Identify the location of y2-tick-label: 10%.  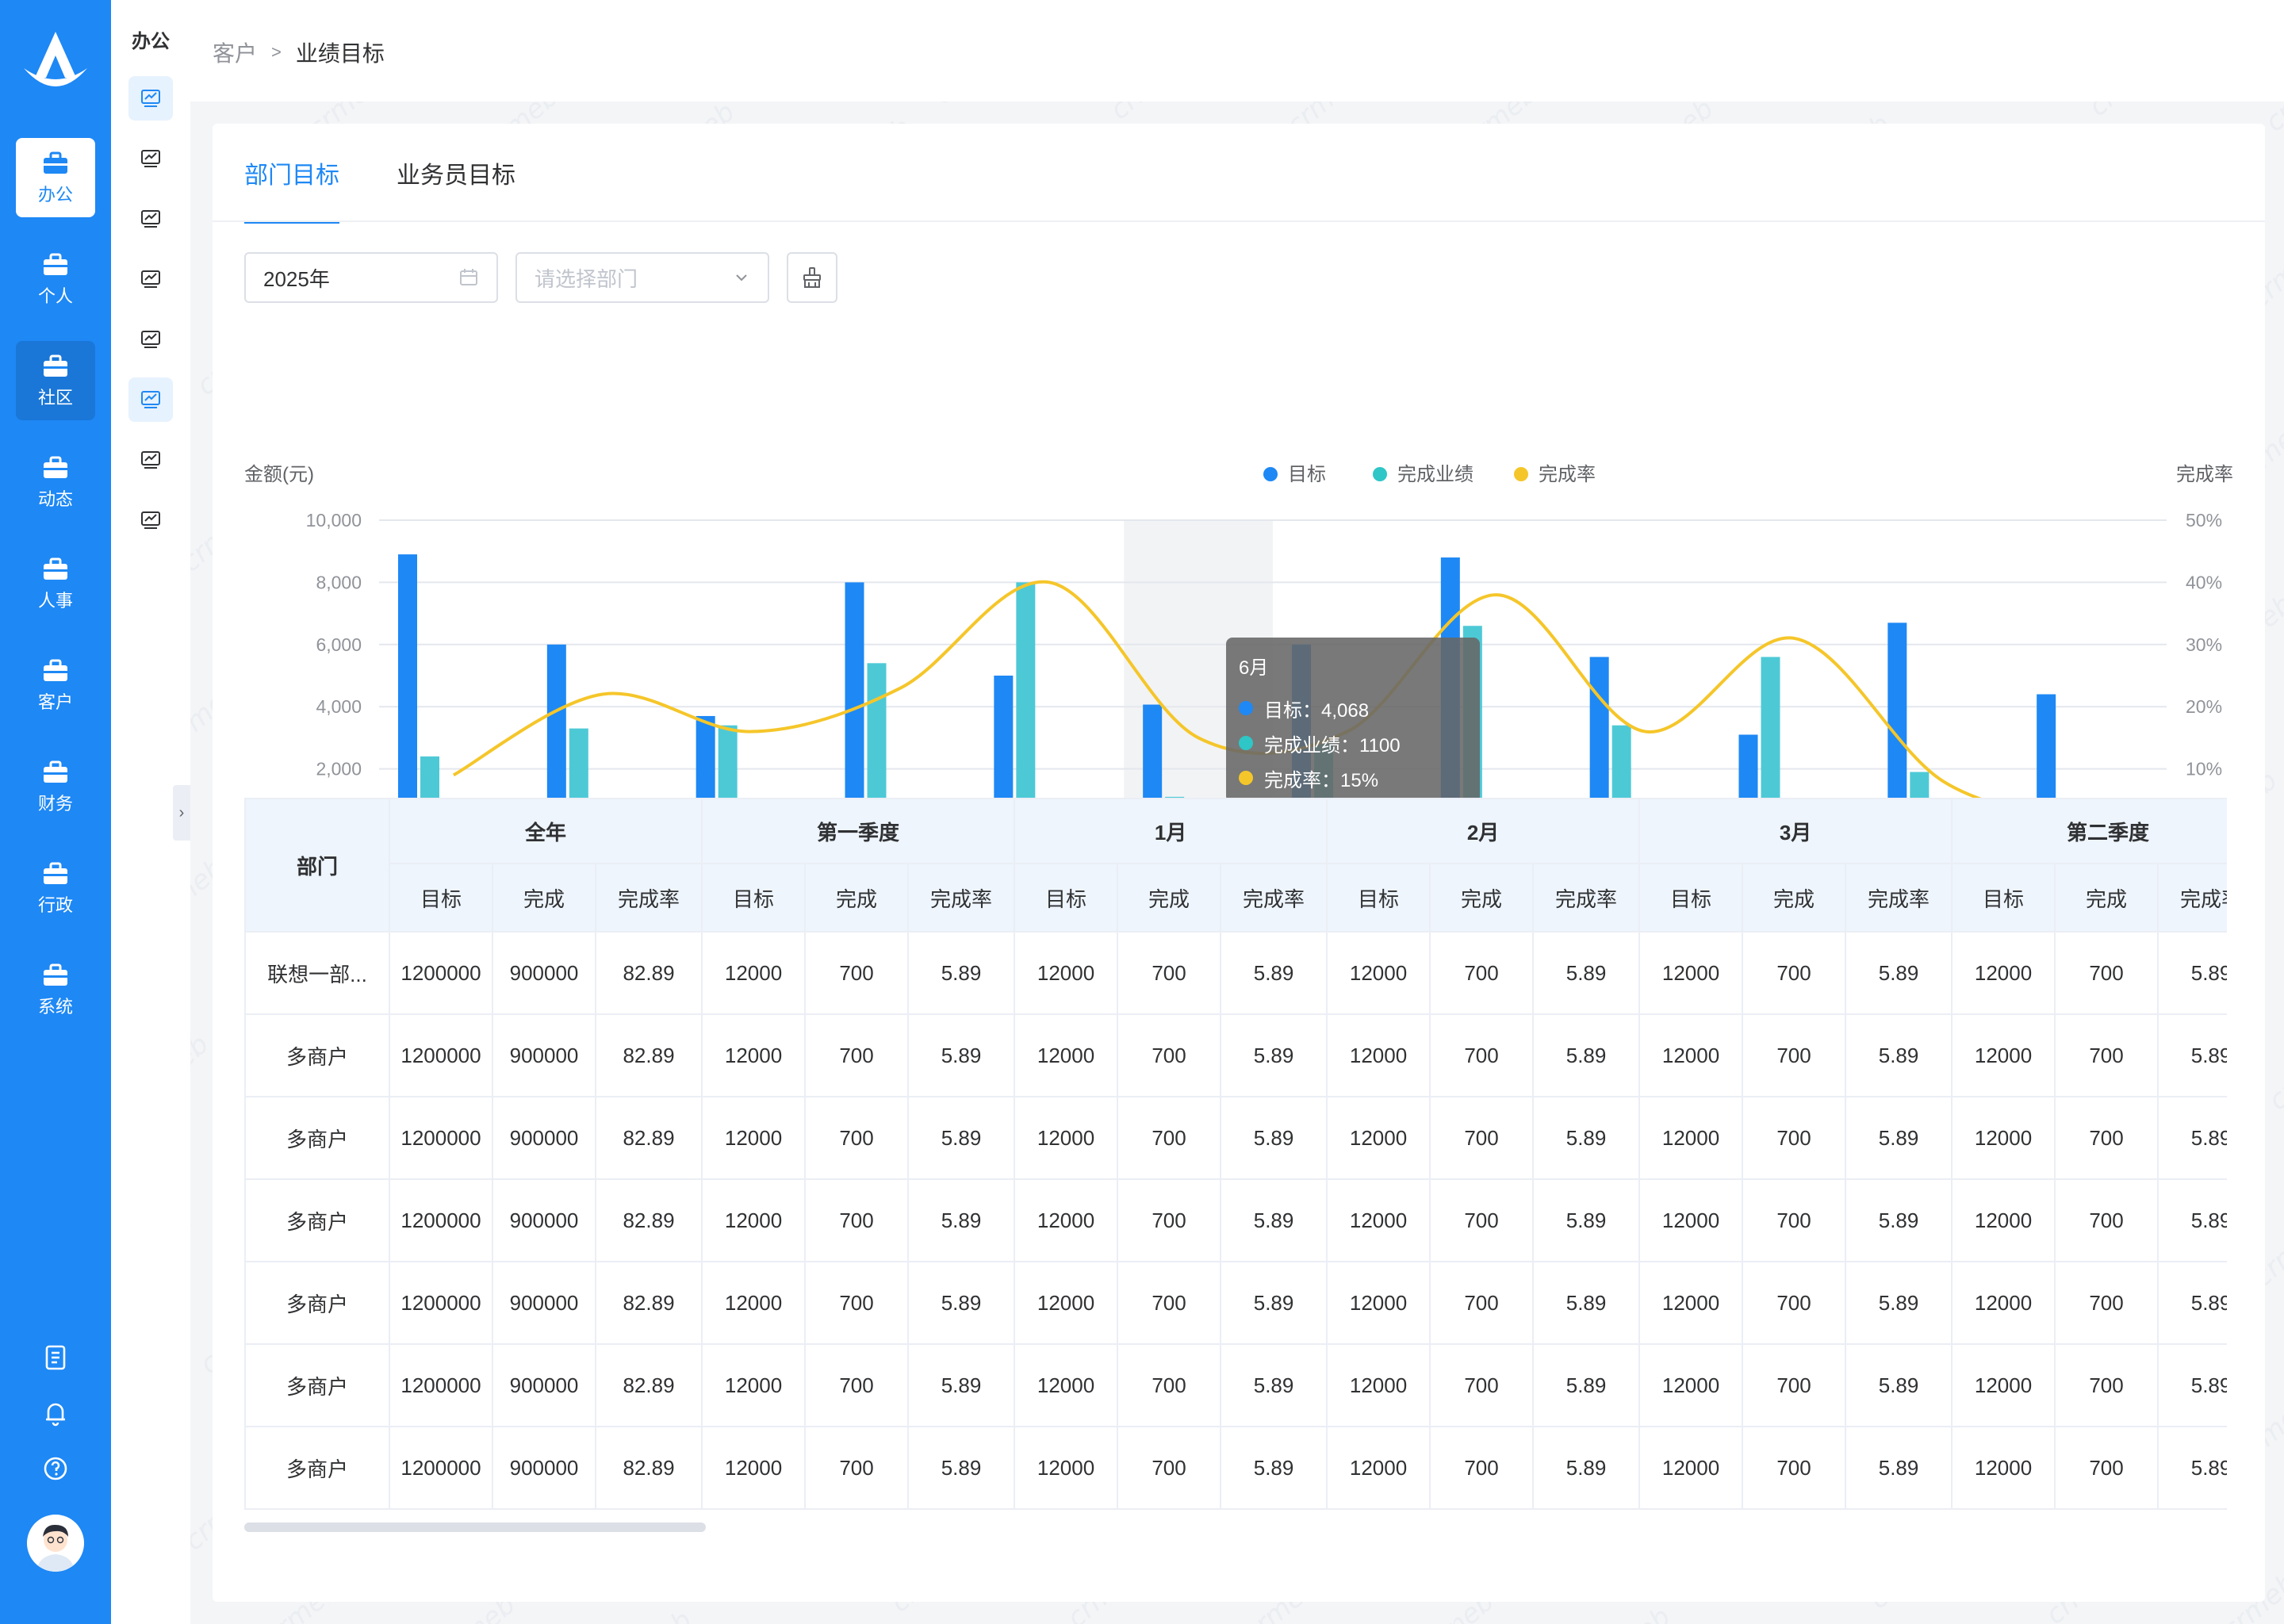
(2204, 769).